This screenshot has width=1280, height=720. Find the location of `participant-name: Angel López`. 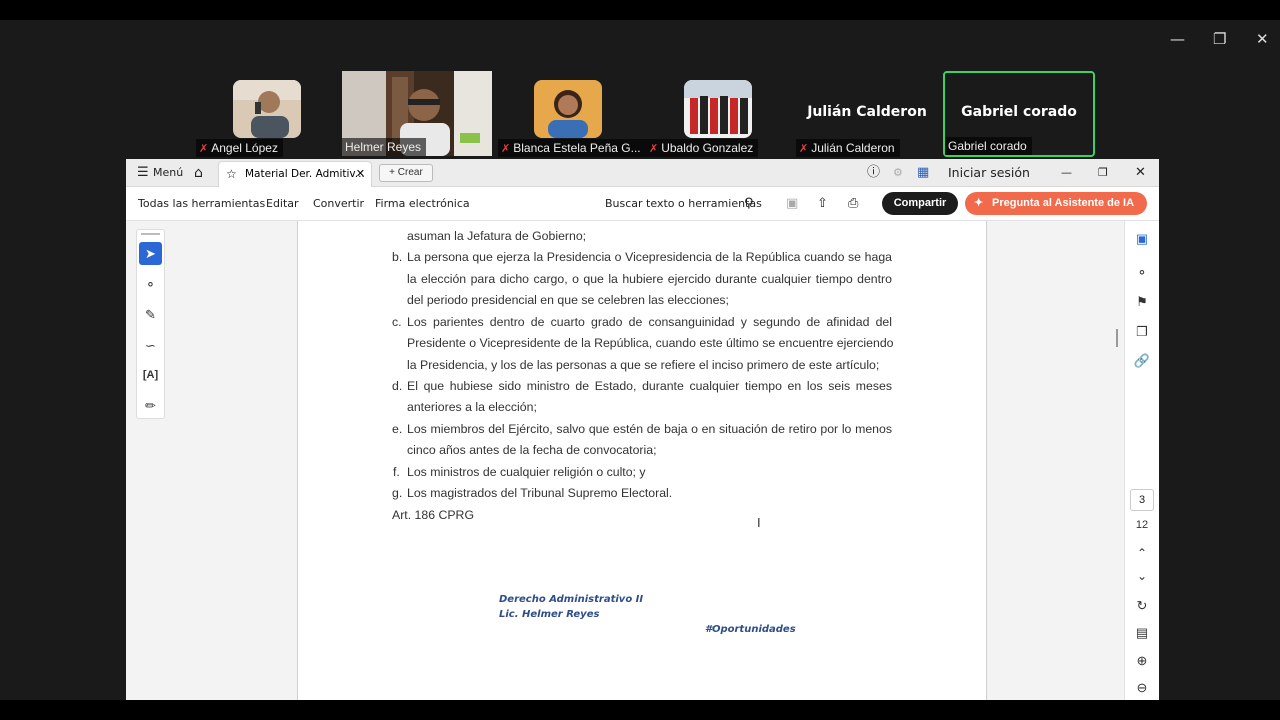

participant-name: Angel López is located at coordinates (244, 148).